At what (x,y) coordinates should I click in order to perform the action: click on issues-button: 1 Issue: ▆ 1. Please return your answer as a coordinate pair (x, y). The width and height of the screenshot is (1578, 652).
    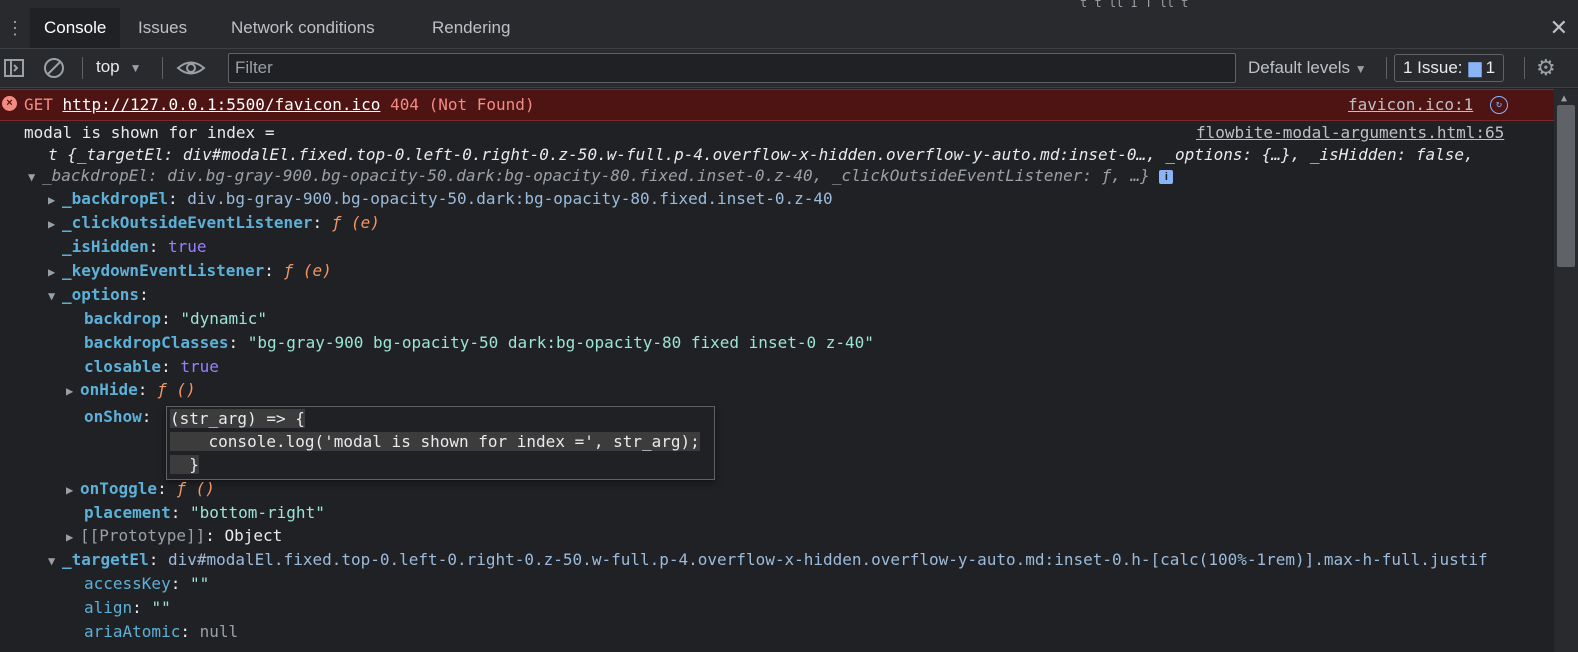
    Looking at the image, I should click on (1449, 68).